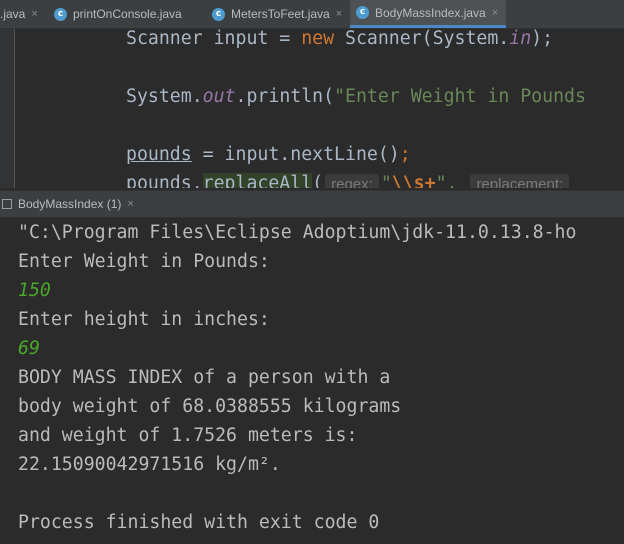  What do you see at coordinates (188, 435) in the screenshot?
I see `console-line: and weight of 1.7526 meters is:` at bounding box center [188, 435].